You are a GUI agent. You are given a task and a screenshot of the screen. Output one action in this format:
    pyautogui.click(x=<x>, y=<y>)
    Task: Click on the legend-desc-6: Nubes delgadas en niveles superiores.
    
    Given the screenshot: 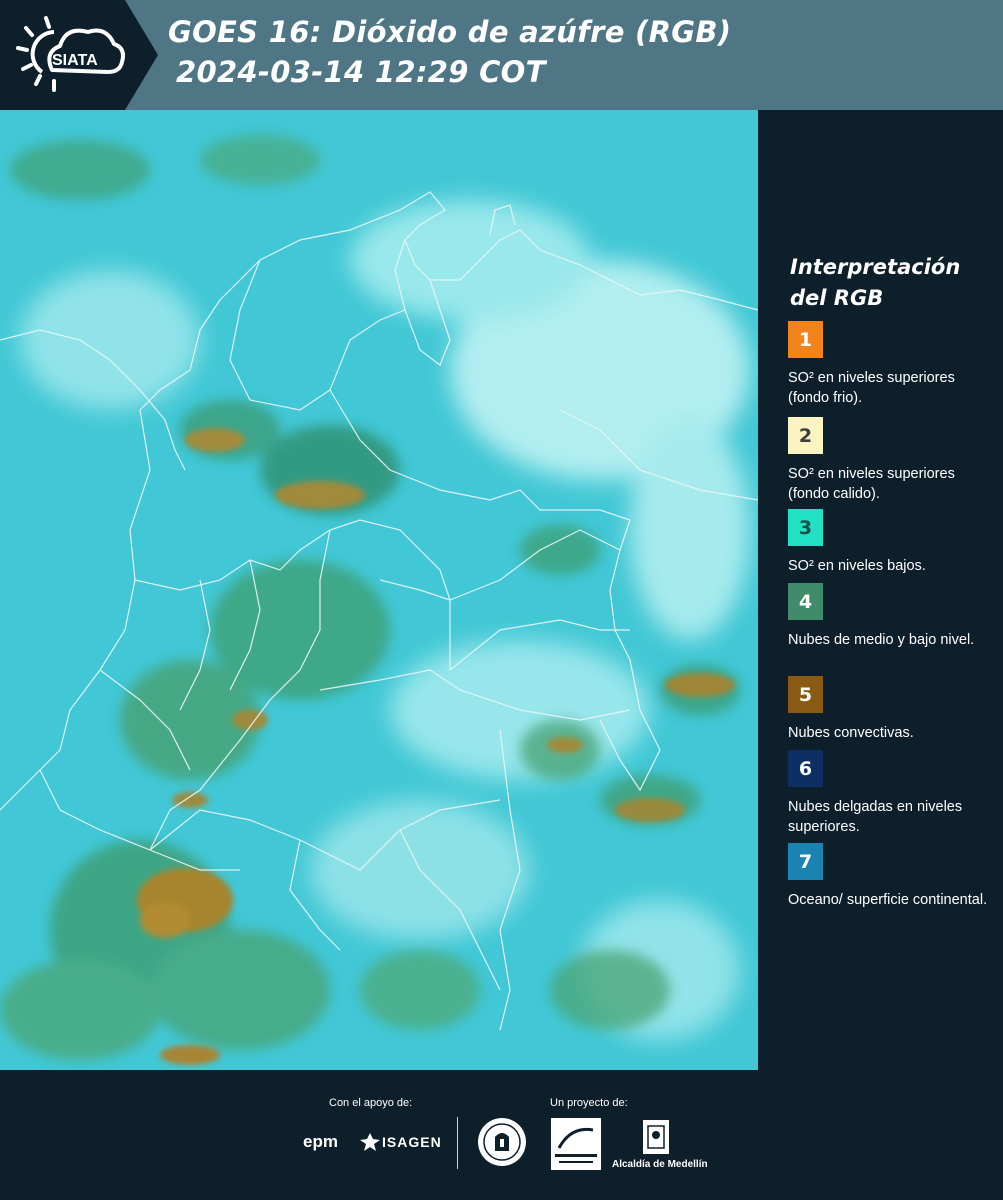 What is the action you would take?
    pyautogui.click(x=875, y=817)
    